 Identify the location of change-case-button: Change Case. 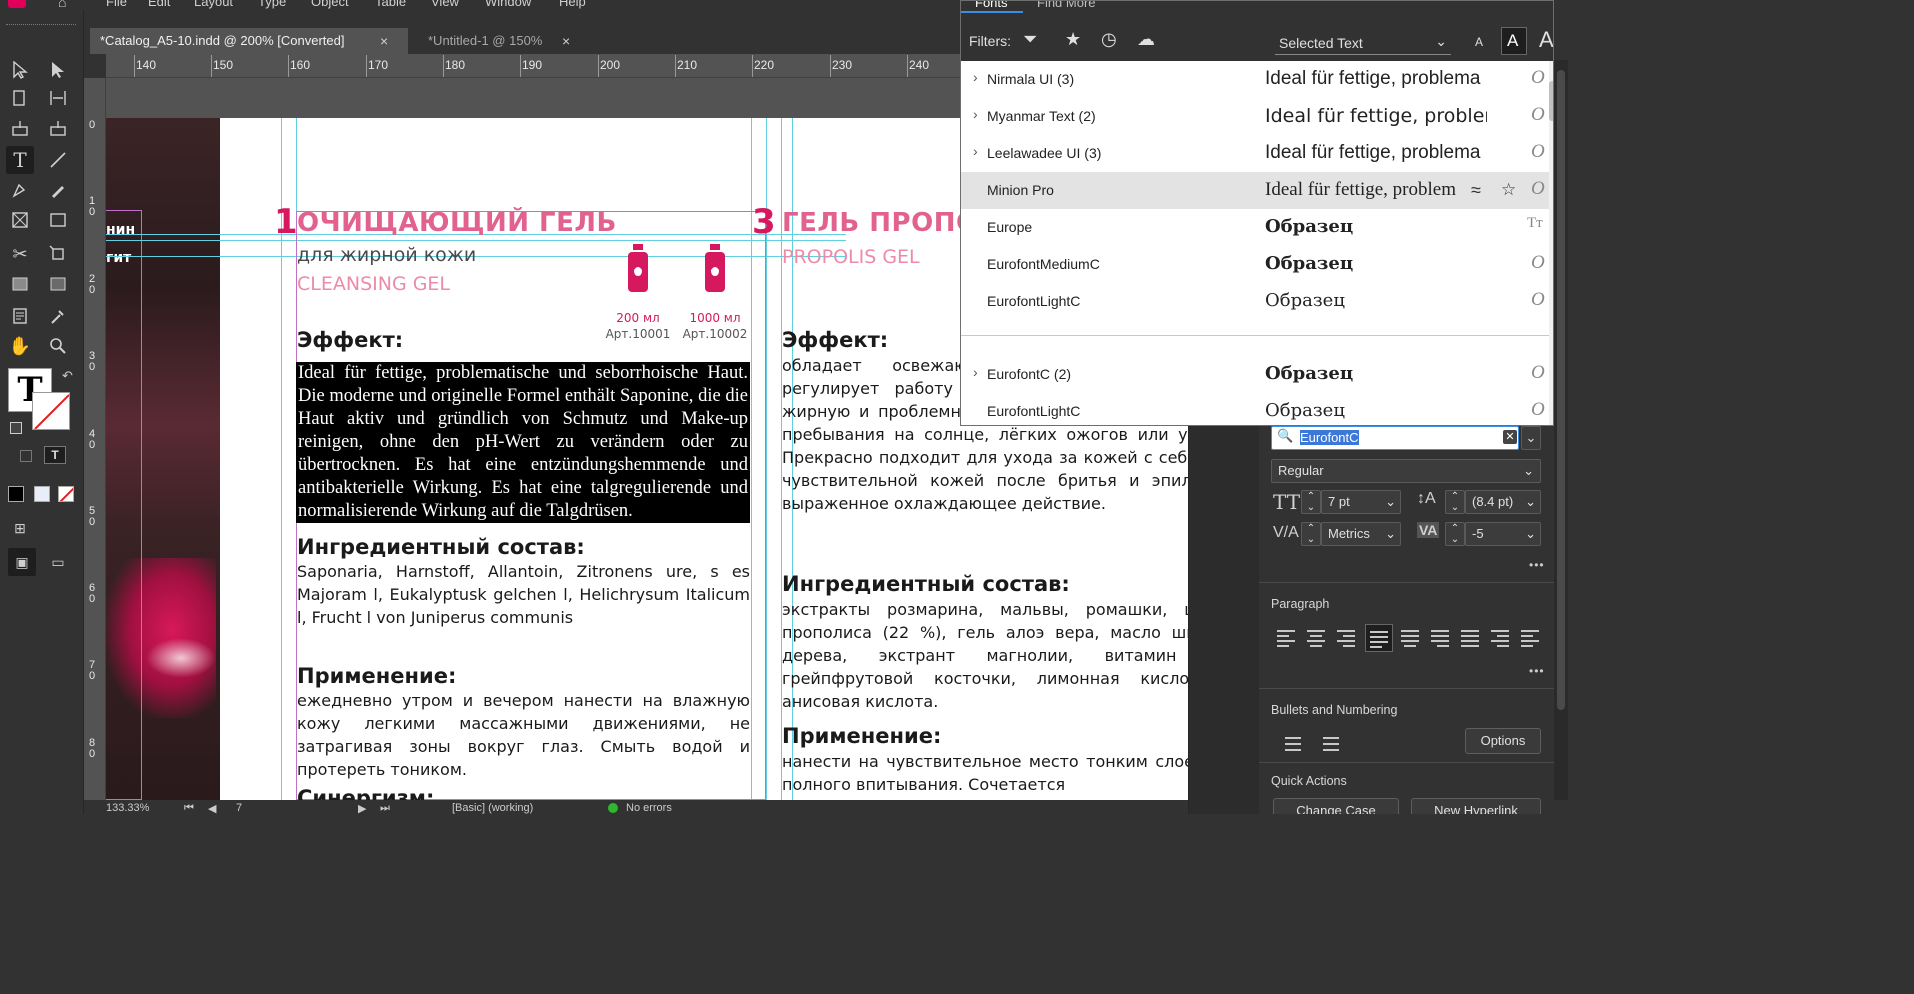
(1336, 806).